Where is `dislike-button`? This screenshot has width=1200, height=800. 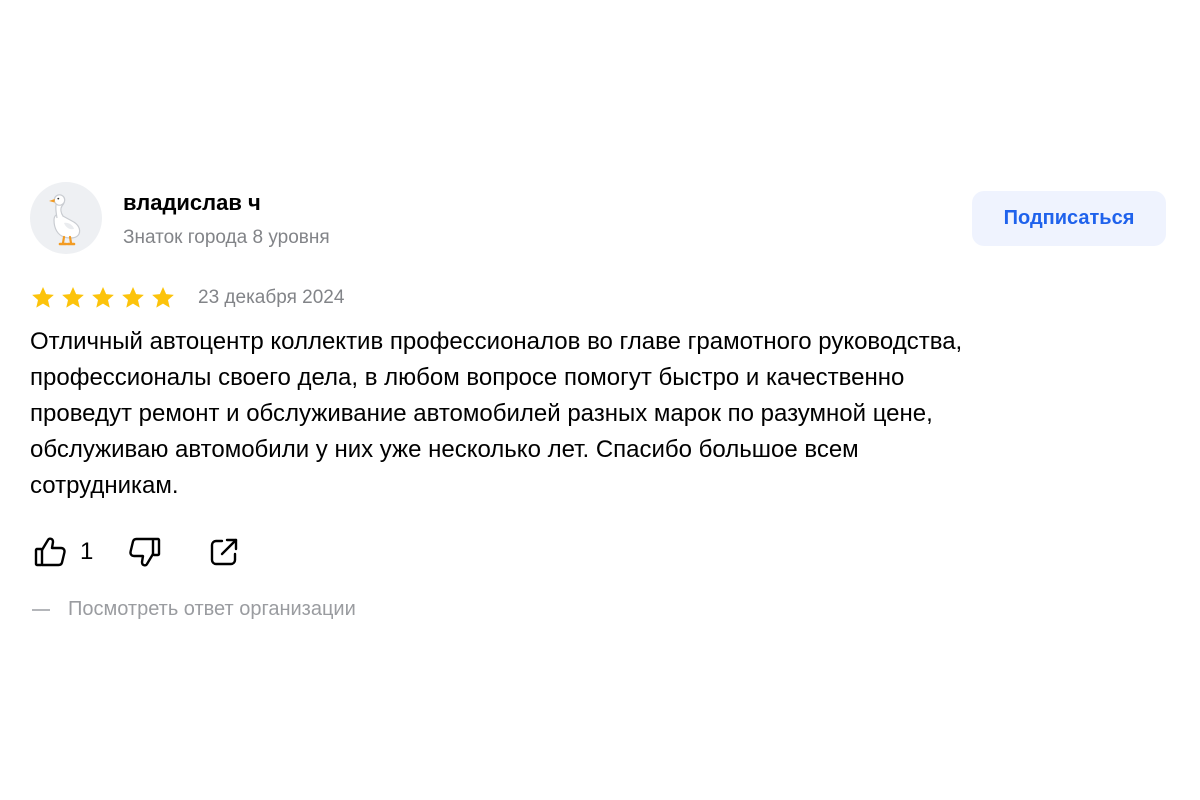
dislike-button is located at coordinates (145, 552).